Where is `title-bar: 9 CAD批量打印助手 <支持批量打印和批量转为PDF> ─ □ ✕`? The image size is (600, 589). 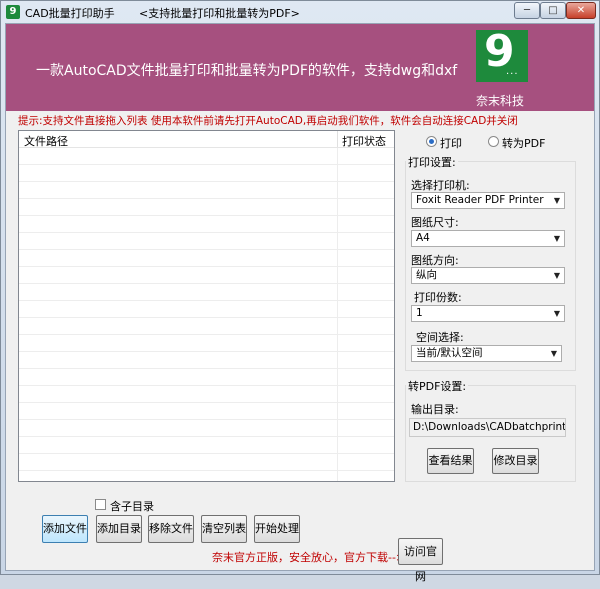 title-bar: 9 CAD批量打印助手 <支持批量打印和批量转为PDF> ─ □ ✕ is located at coordinates (300, 12).